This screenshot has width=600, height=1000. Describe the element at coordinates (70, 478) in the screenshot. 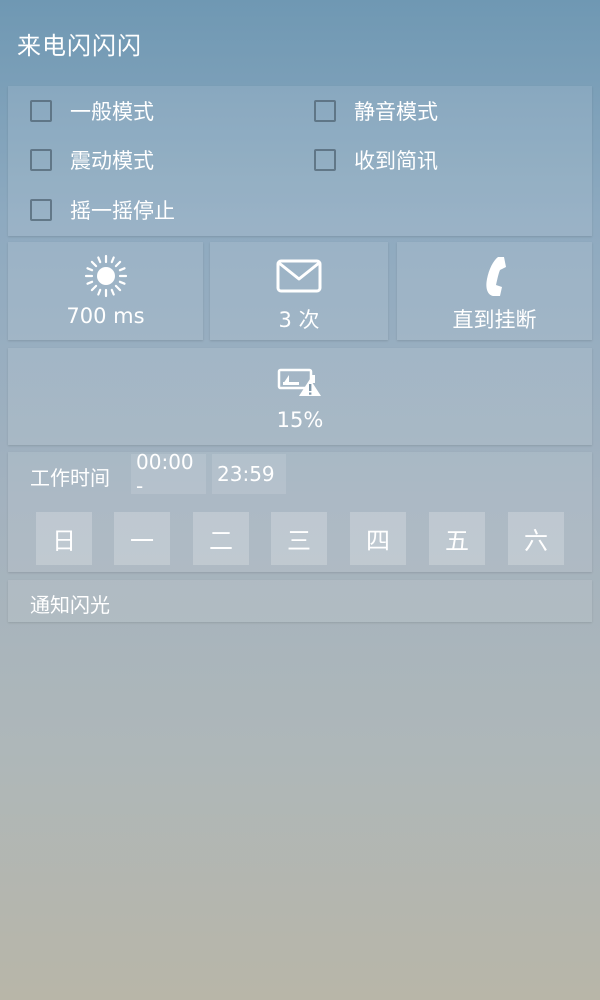

I see `worktime-label: 工作时间` at that location.